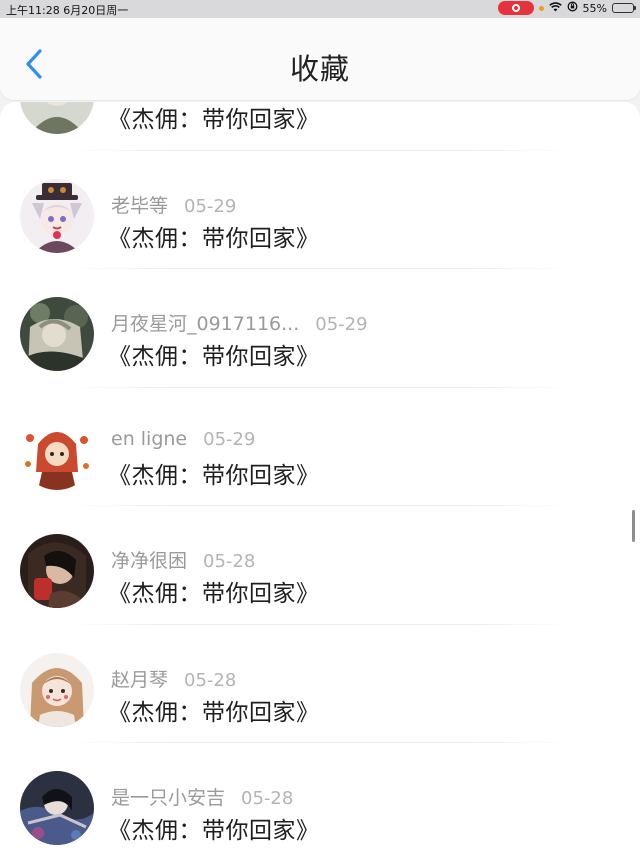 The image size is (640, 853). I want to click on status-time-date: 上午11:28 6月20日周一, so click(67, 10).